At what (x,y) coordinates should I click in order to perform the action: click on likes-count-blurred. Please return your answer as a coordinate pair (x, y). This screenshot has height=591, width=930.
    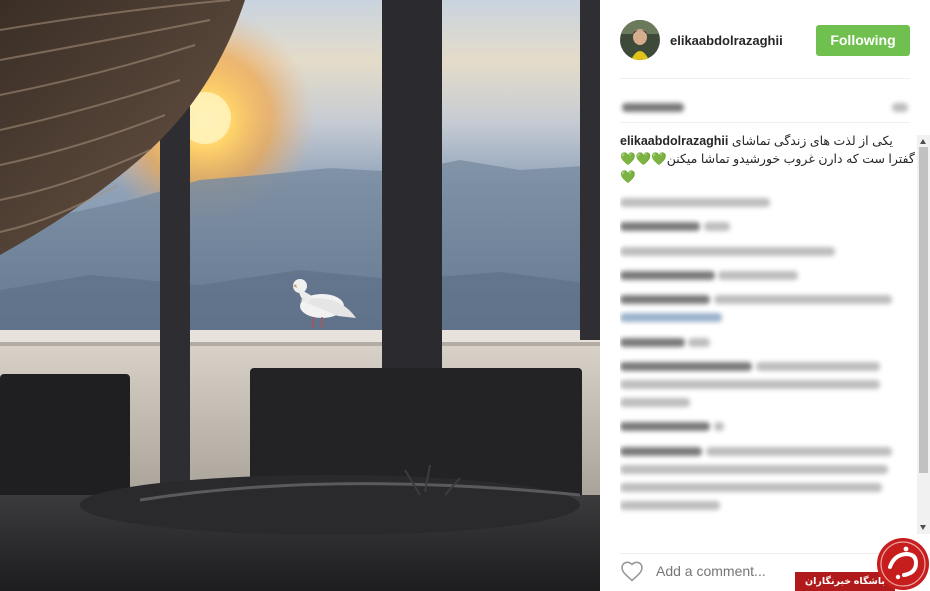
    Looking at the image, I should click on (653, 107).